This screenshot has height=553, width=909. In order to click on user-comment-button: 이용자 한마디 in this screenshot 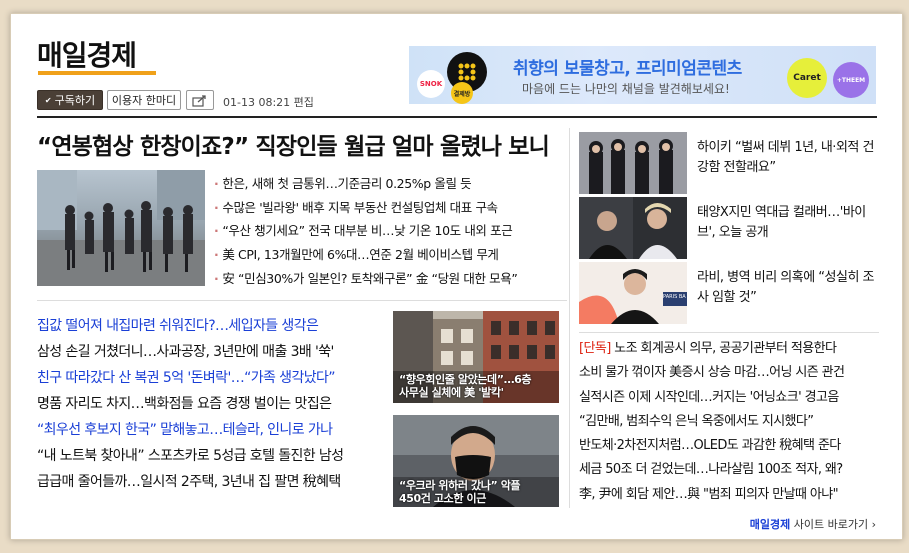, I will do `click(144, 100)`.